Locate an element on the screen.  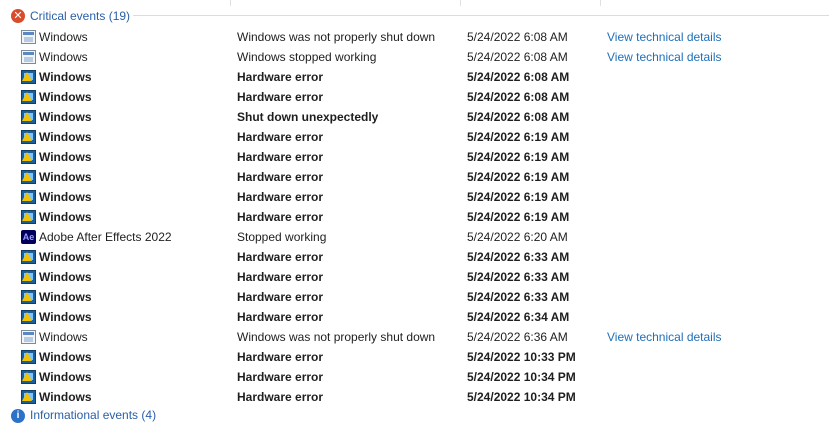
event-date: 5/24/2022 6:34 AM is located at coordinates (518, 317).